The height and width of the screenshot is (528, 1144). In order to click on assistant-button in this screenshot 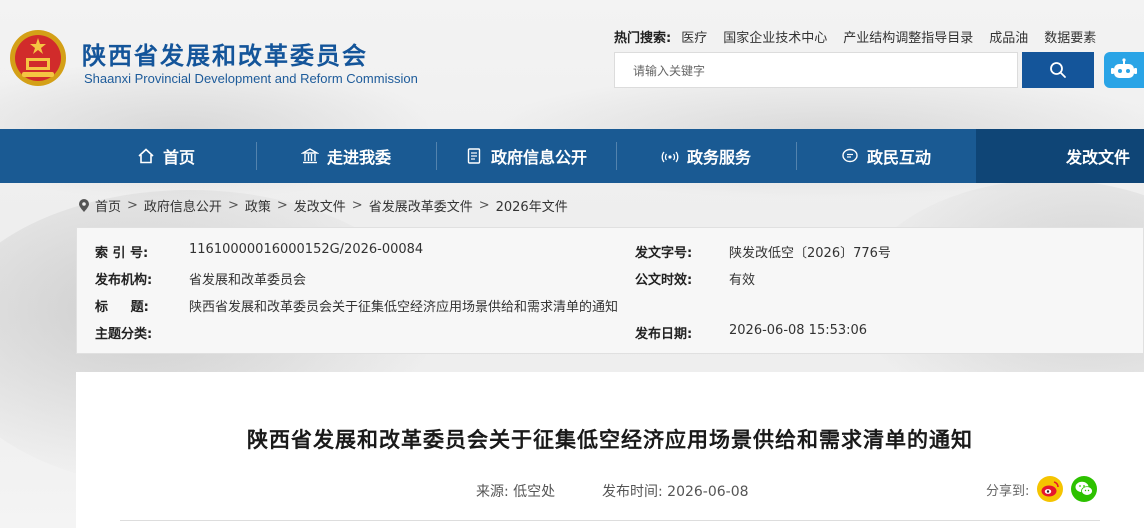, I will do `click(1124, 70)`.